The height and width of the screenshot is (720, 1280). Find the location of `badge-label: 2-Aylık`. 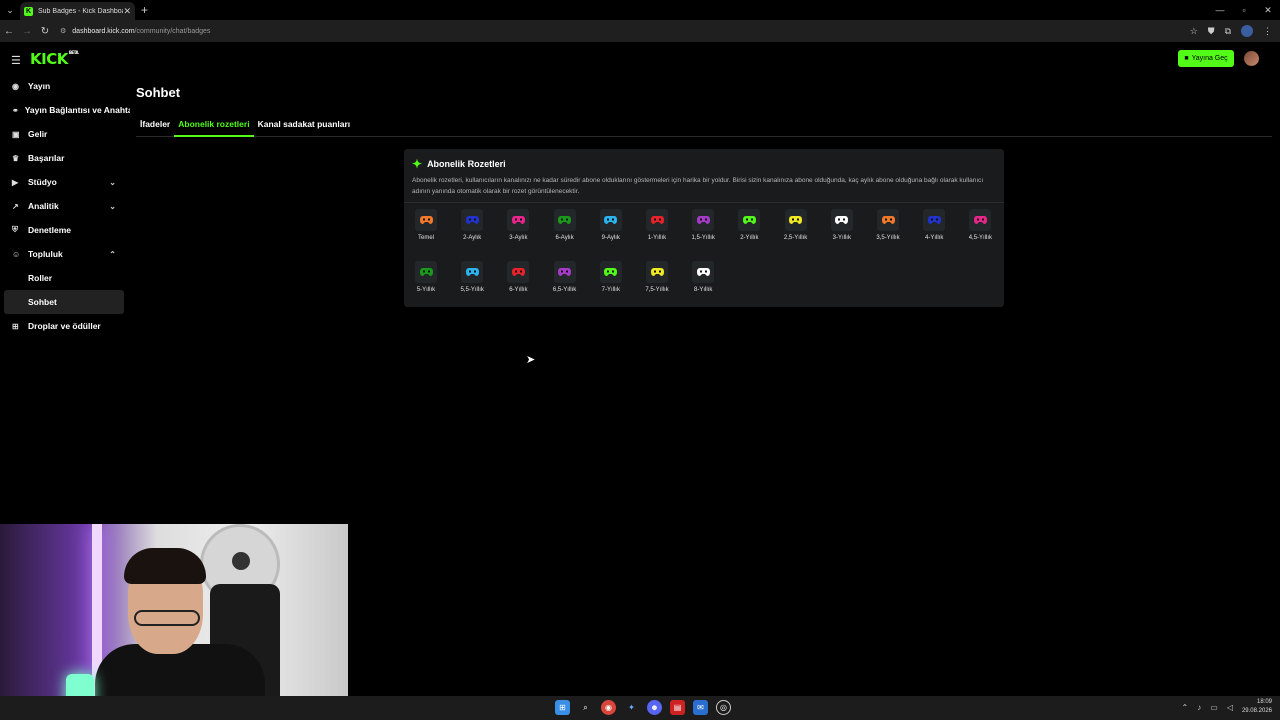

badge-label: 2-Aylık is located at coordinates (472, 238).